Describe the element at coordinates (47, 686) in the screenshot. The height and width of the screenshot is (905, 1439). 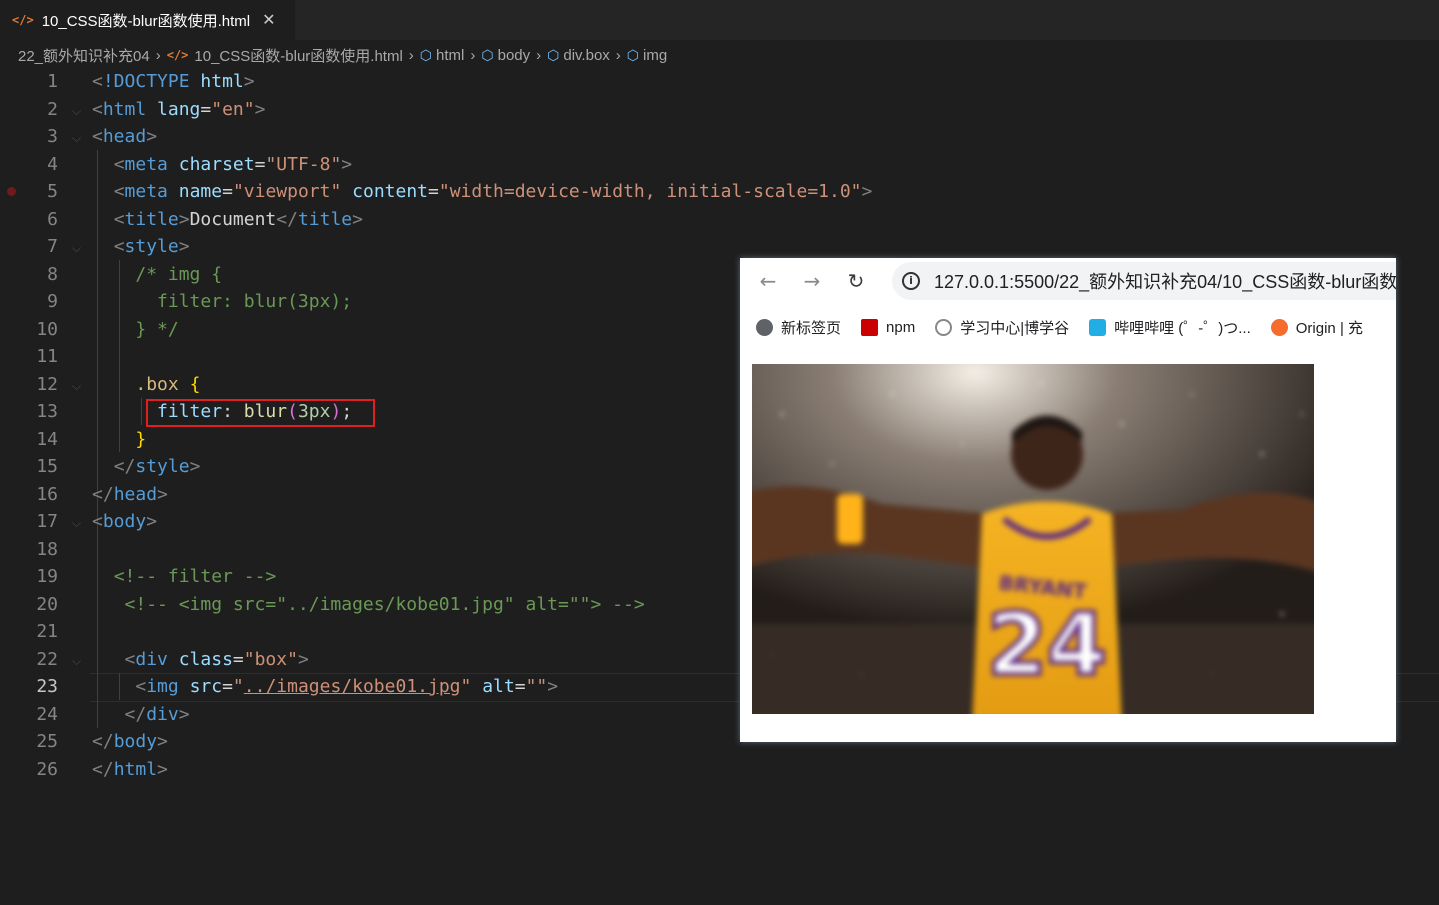
I see `line-number: 23` at that location.